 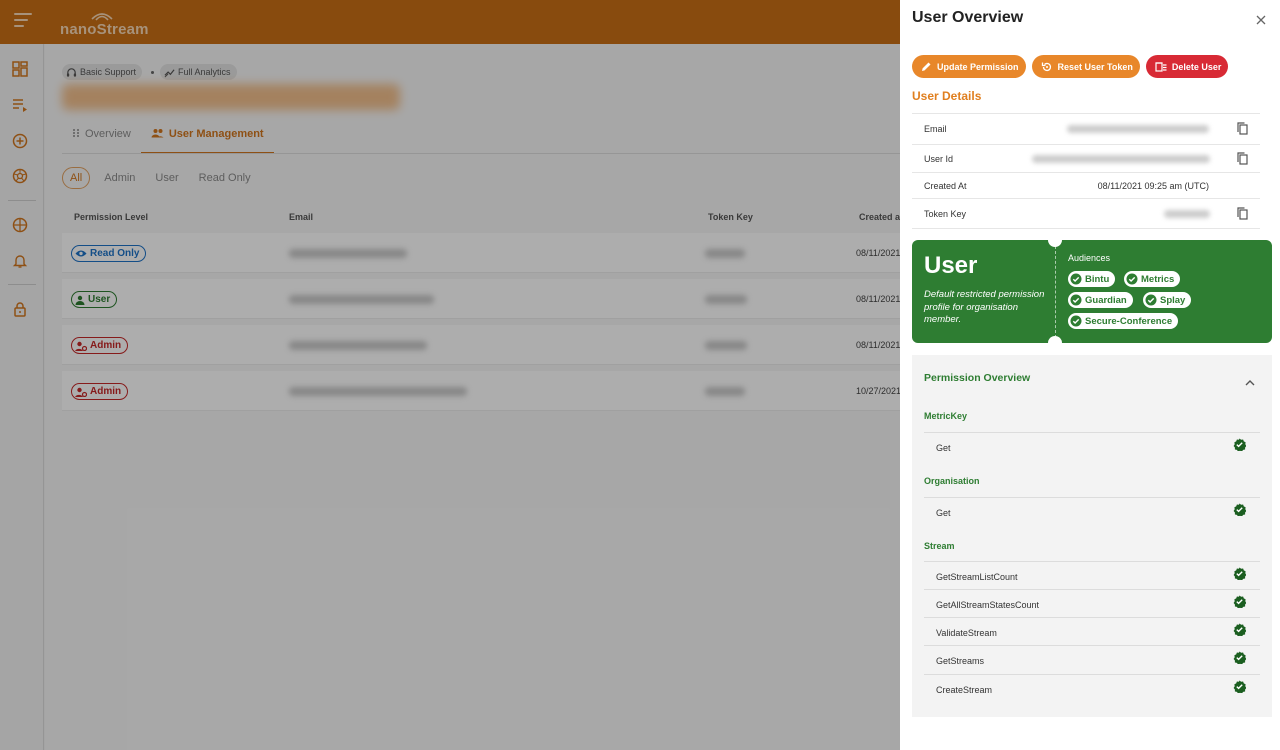 I want to click on audience-label: Guardian, so click(x=1106, y=300).